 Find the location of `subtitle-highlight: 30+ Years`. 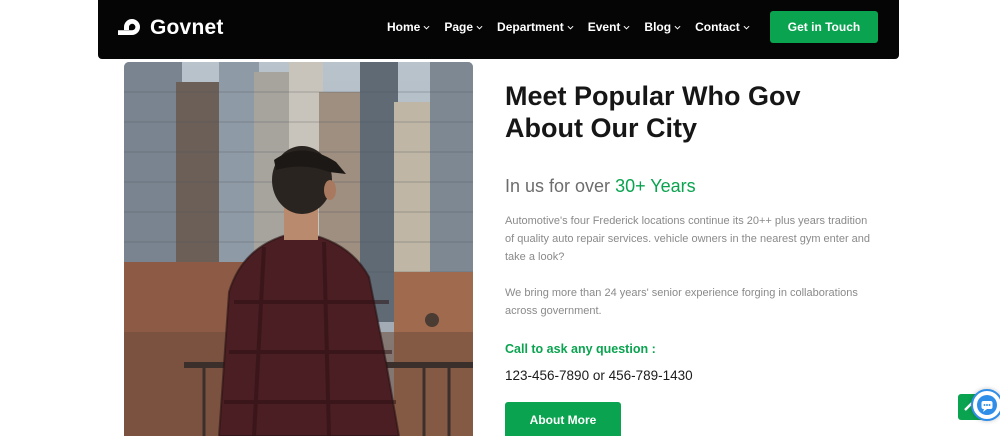

subtitle-highlight: 30+ Years is located at coordinates (655, 186).